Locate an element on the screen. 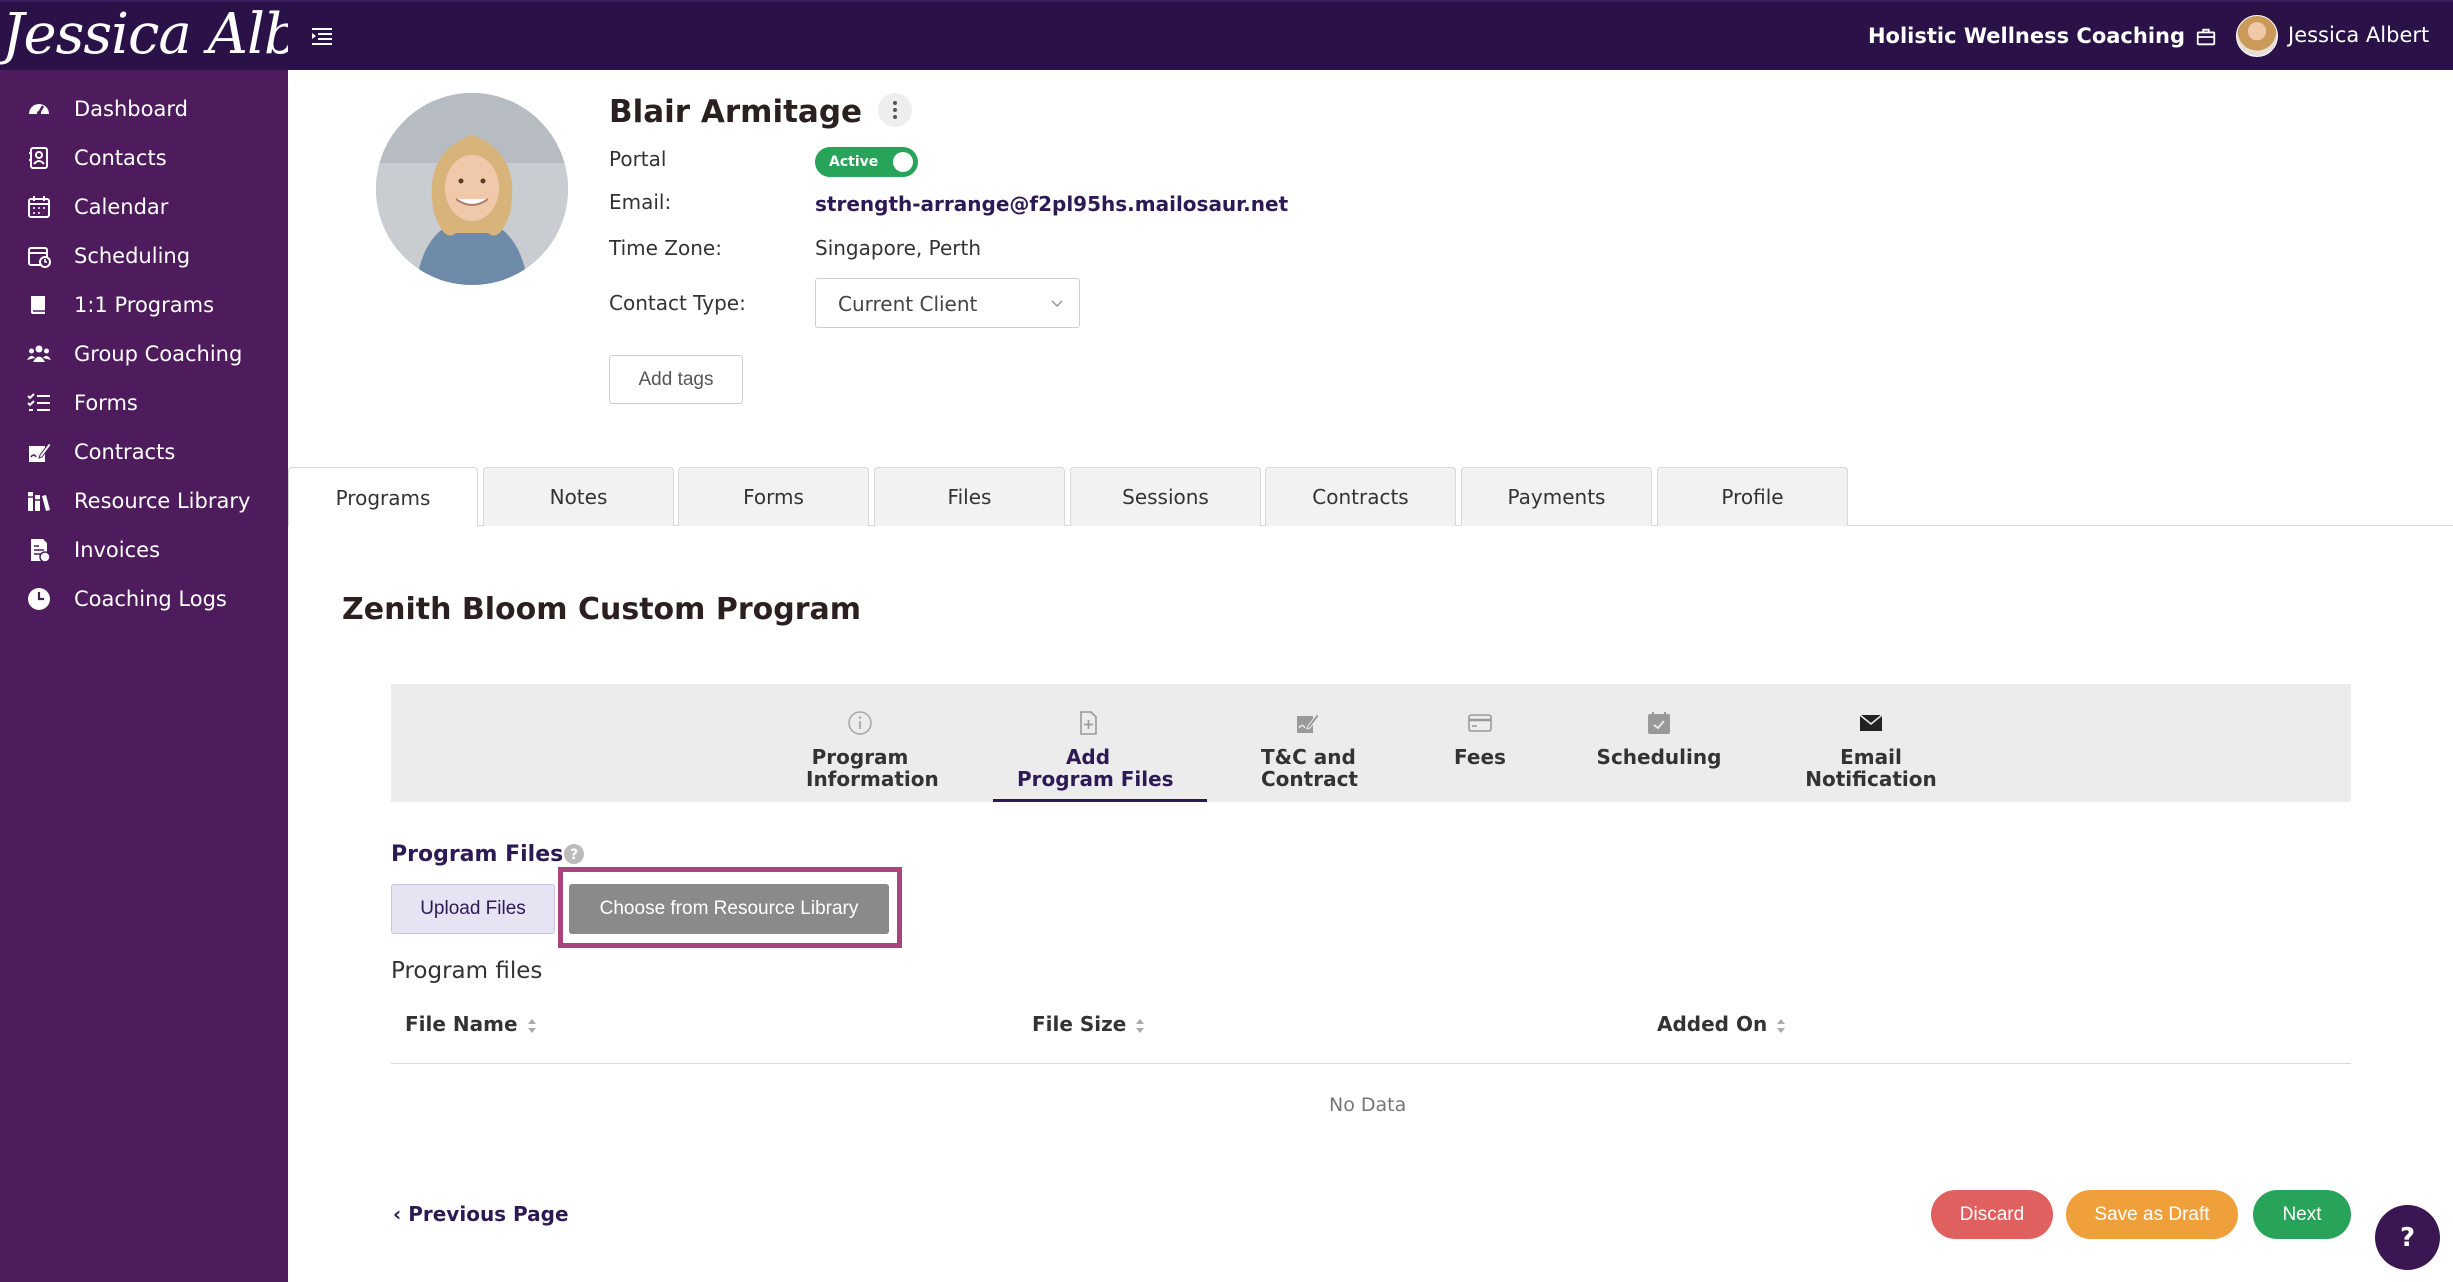  signature-icon is located at coordinates (40, 452).